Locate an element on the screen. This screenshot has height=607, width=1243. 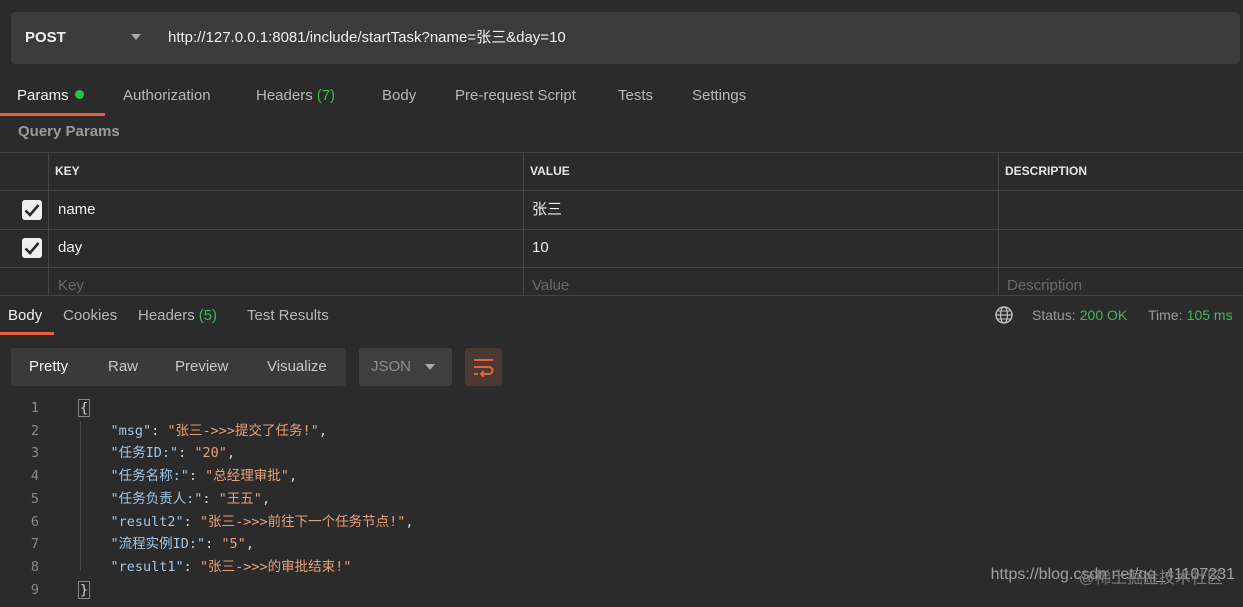
json-string: "王五" is located at coordinates (240, 498).